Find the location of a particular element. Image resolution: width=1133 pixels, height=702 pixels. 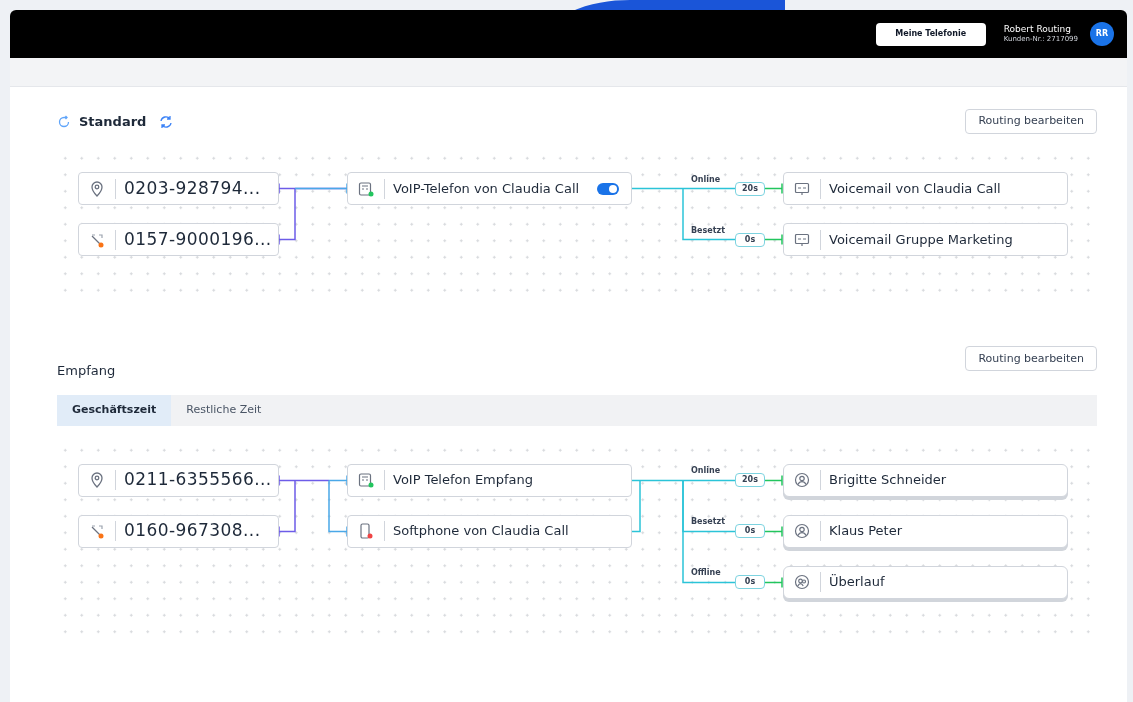

tab: Geschäftszeit is located at coordinates (114, 410).